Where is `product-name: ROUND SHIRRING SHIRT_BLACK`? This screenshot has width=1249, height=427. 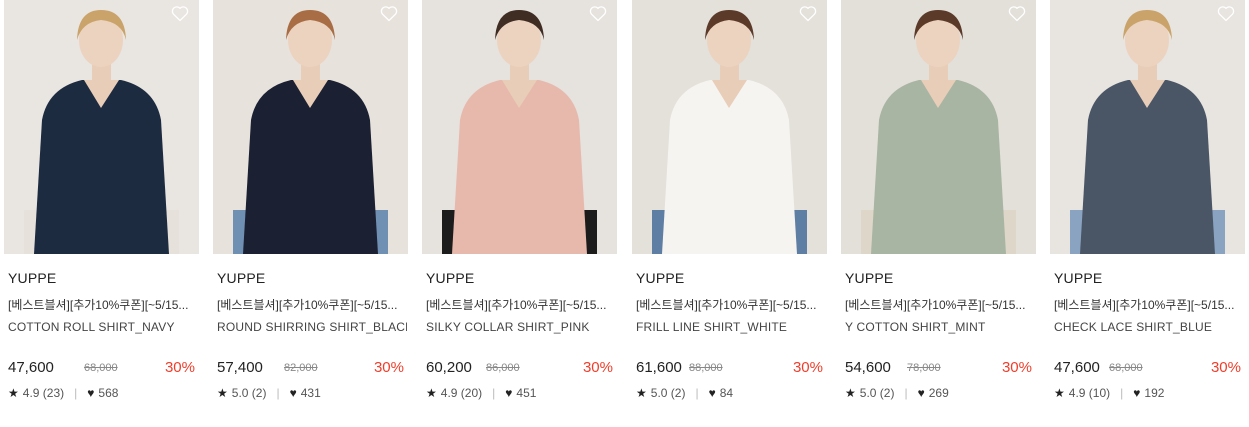 product-name: ROUND SHIRRING SHIRT_BLACK is located at coordinates (312, 327).